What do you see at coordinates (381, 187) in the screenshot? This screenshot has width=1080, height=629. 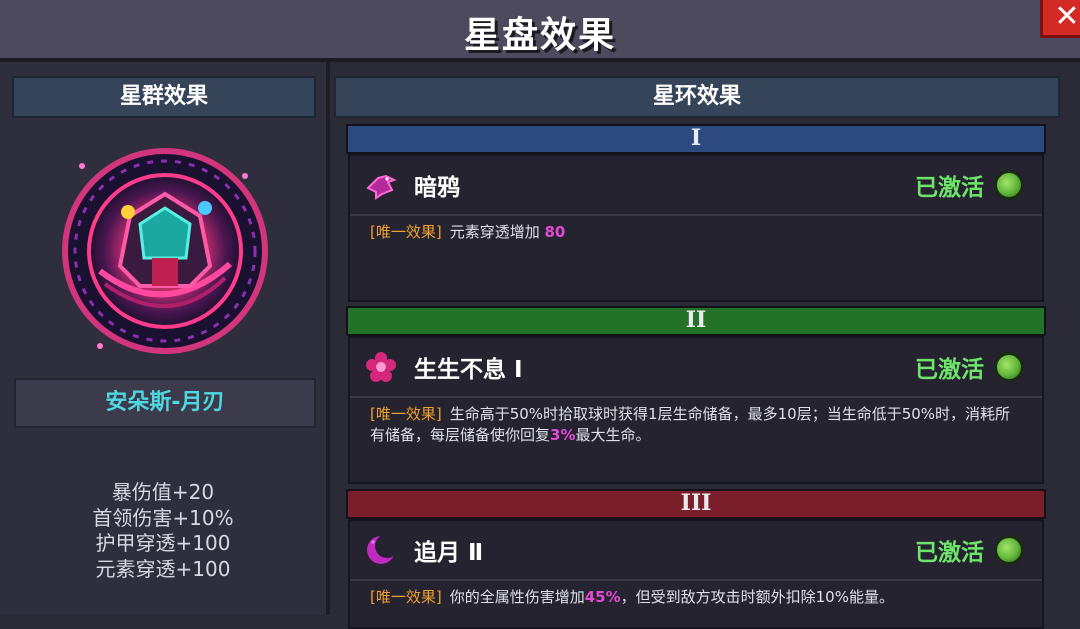 I see `crow-icon` at bounding box center [381, 187].